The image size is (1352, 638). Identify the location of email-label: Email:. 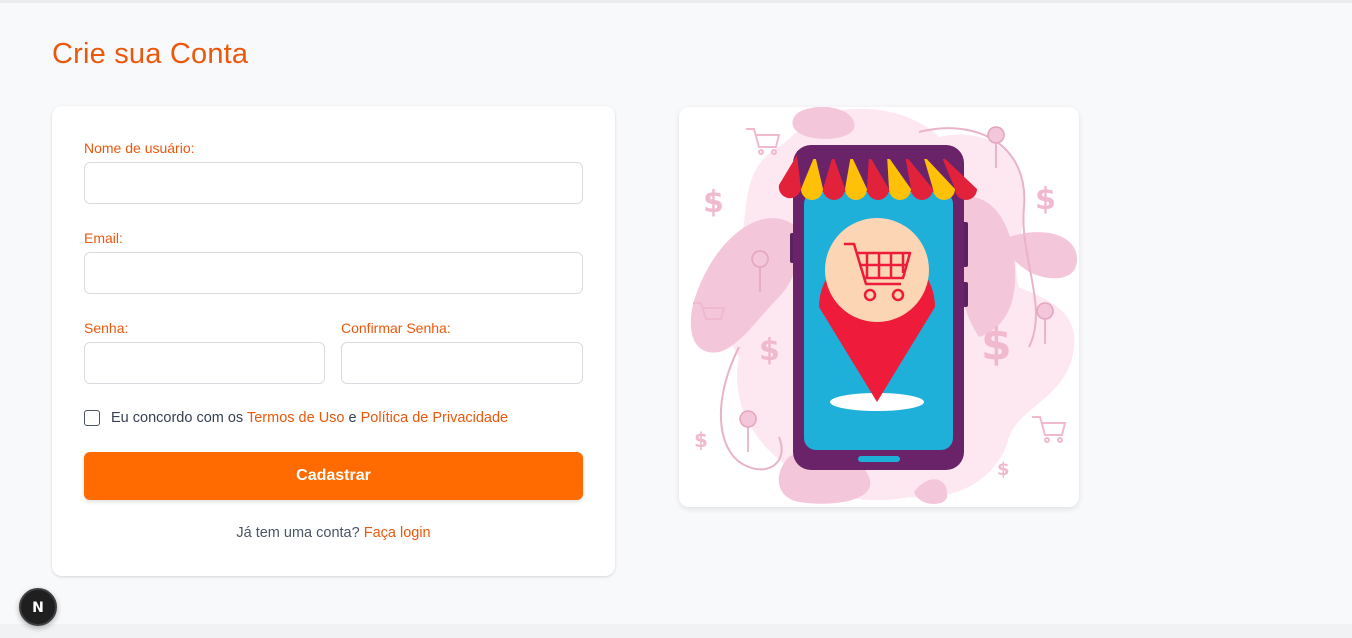
(103, 238).